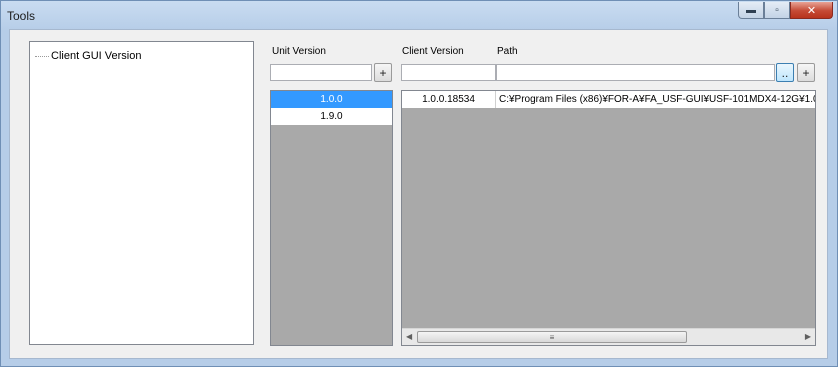  I want to click on window-controls: ▬ ▫ ✕, so click(785, 11).